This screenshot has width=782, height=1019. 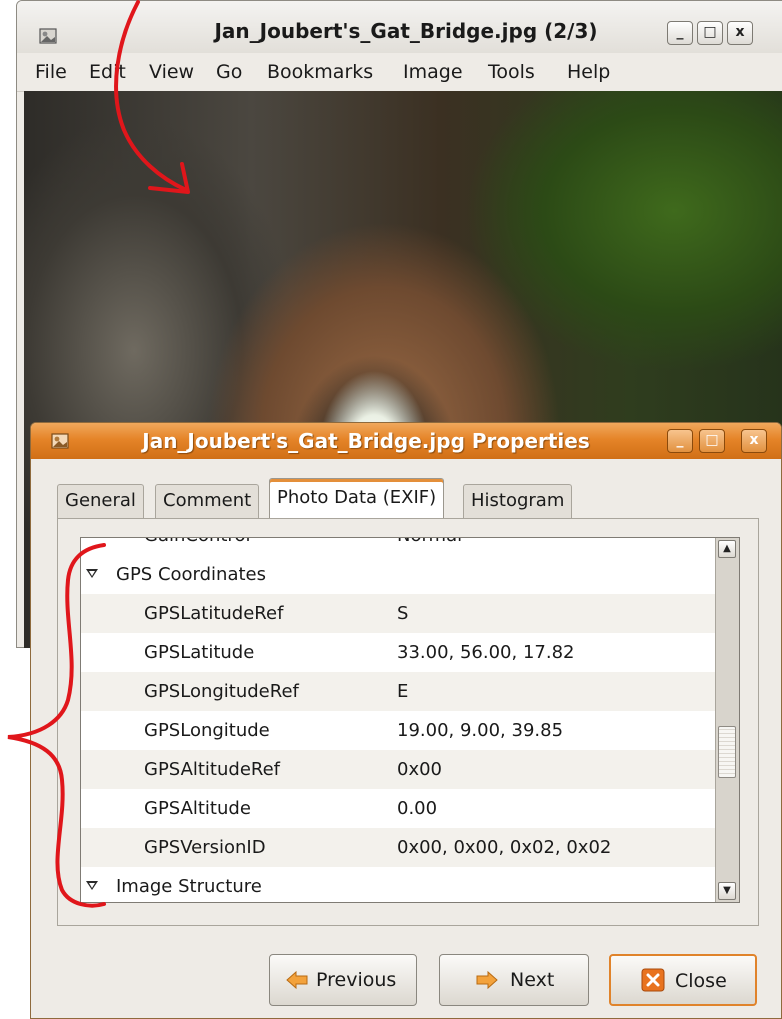 I want to click on previous-button: Previous, so click(x=343, y=980).